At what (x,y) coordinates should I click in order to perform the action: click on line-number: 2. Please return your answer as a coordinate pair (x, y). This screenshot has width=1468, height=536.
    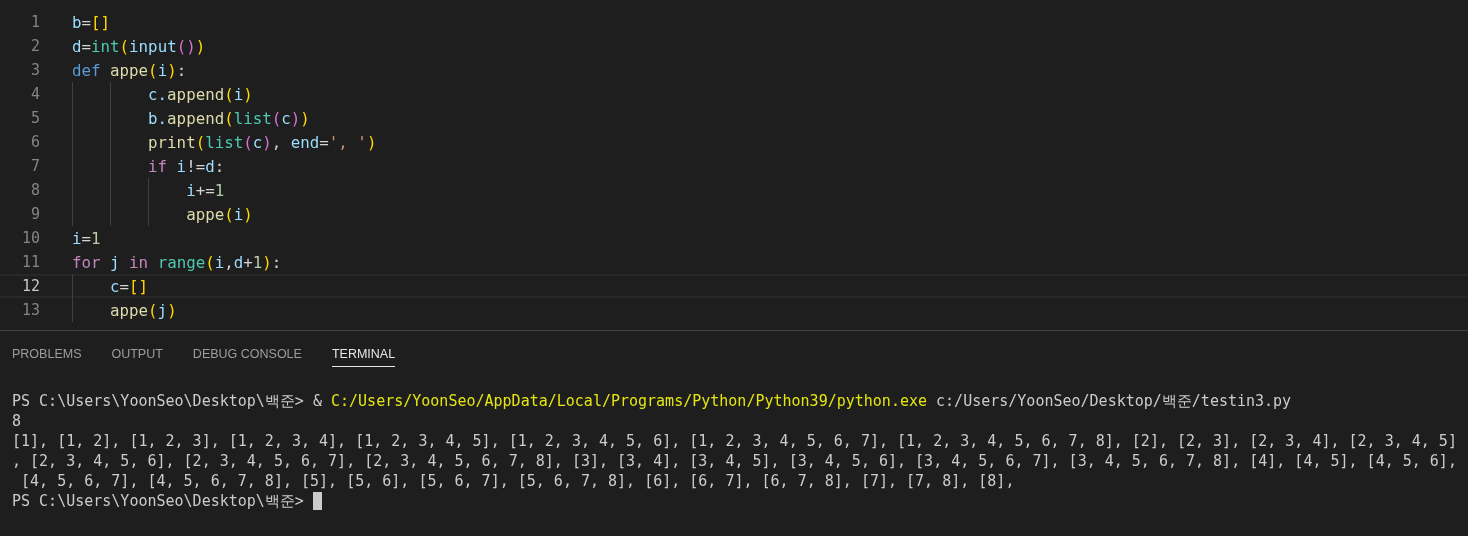
    Looking at the image, I should click on (34, 46).